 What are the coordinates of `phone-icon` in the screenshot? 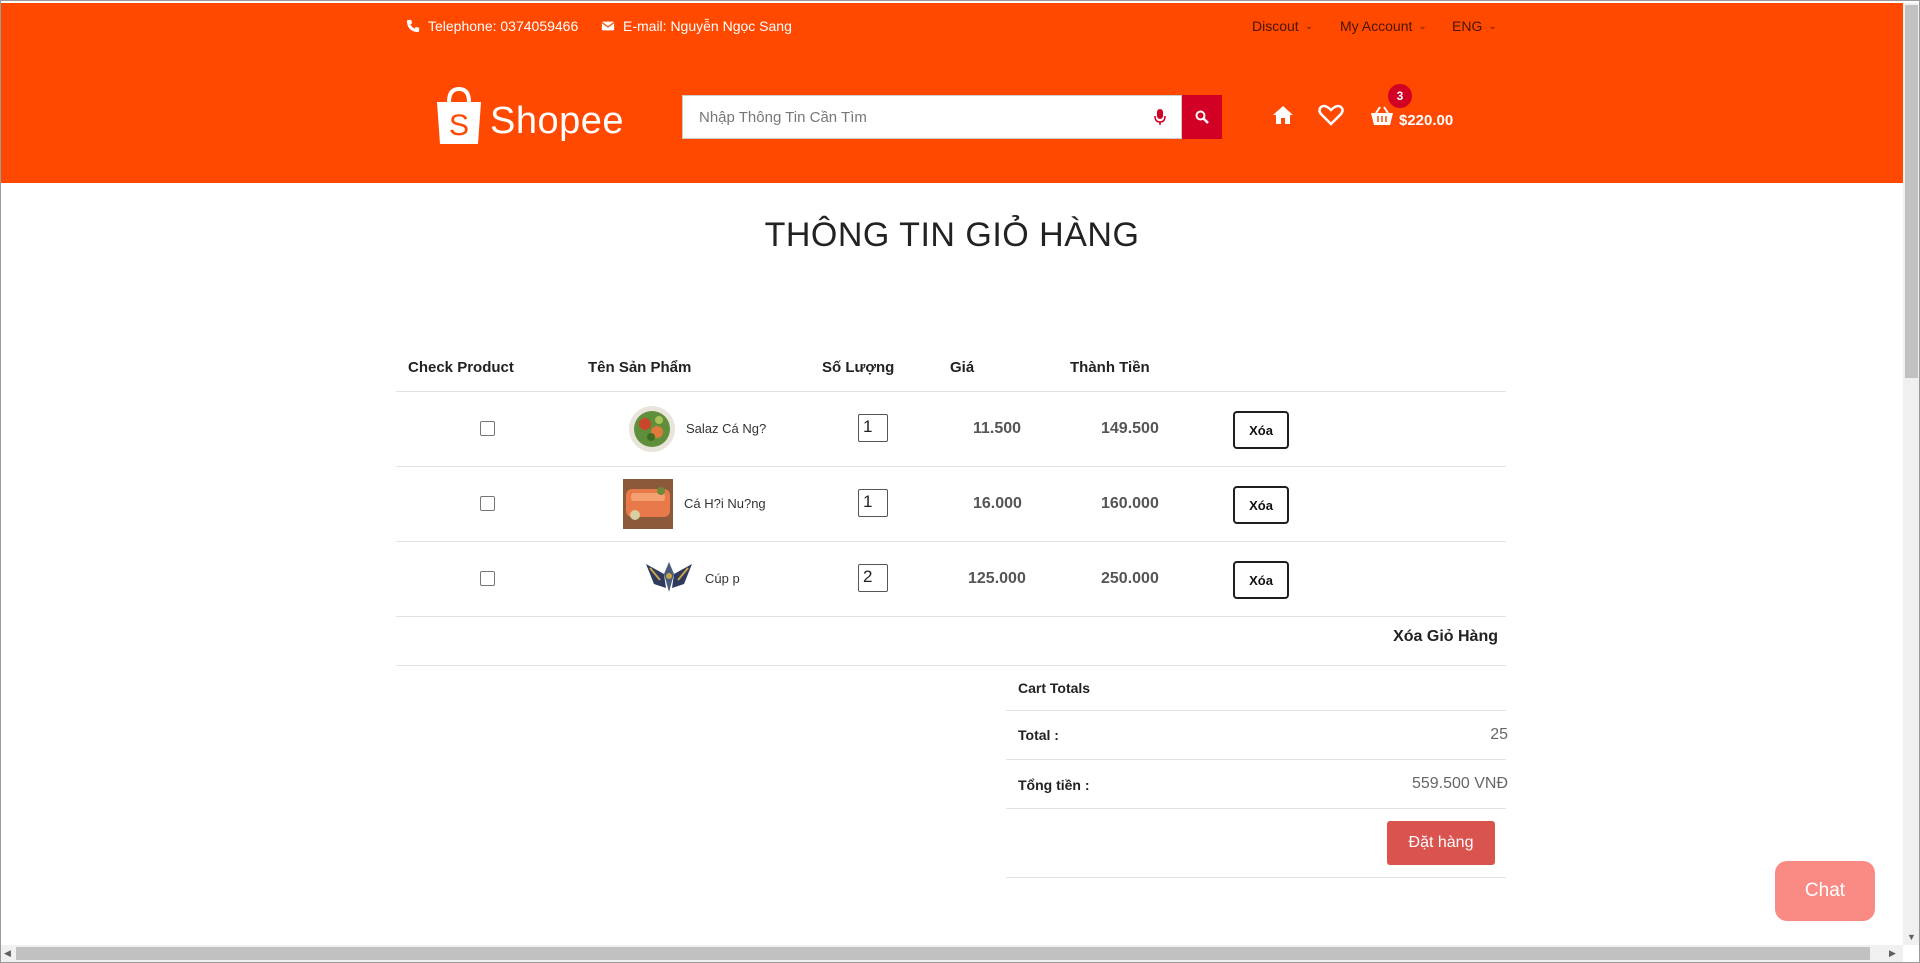 It's located at (413, 26).